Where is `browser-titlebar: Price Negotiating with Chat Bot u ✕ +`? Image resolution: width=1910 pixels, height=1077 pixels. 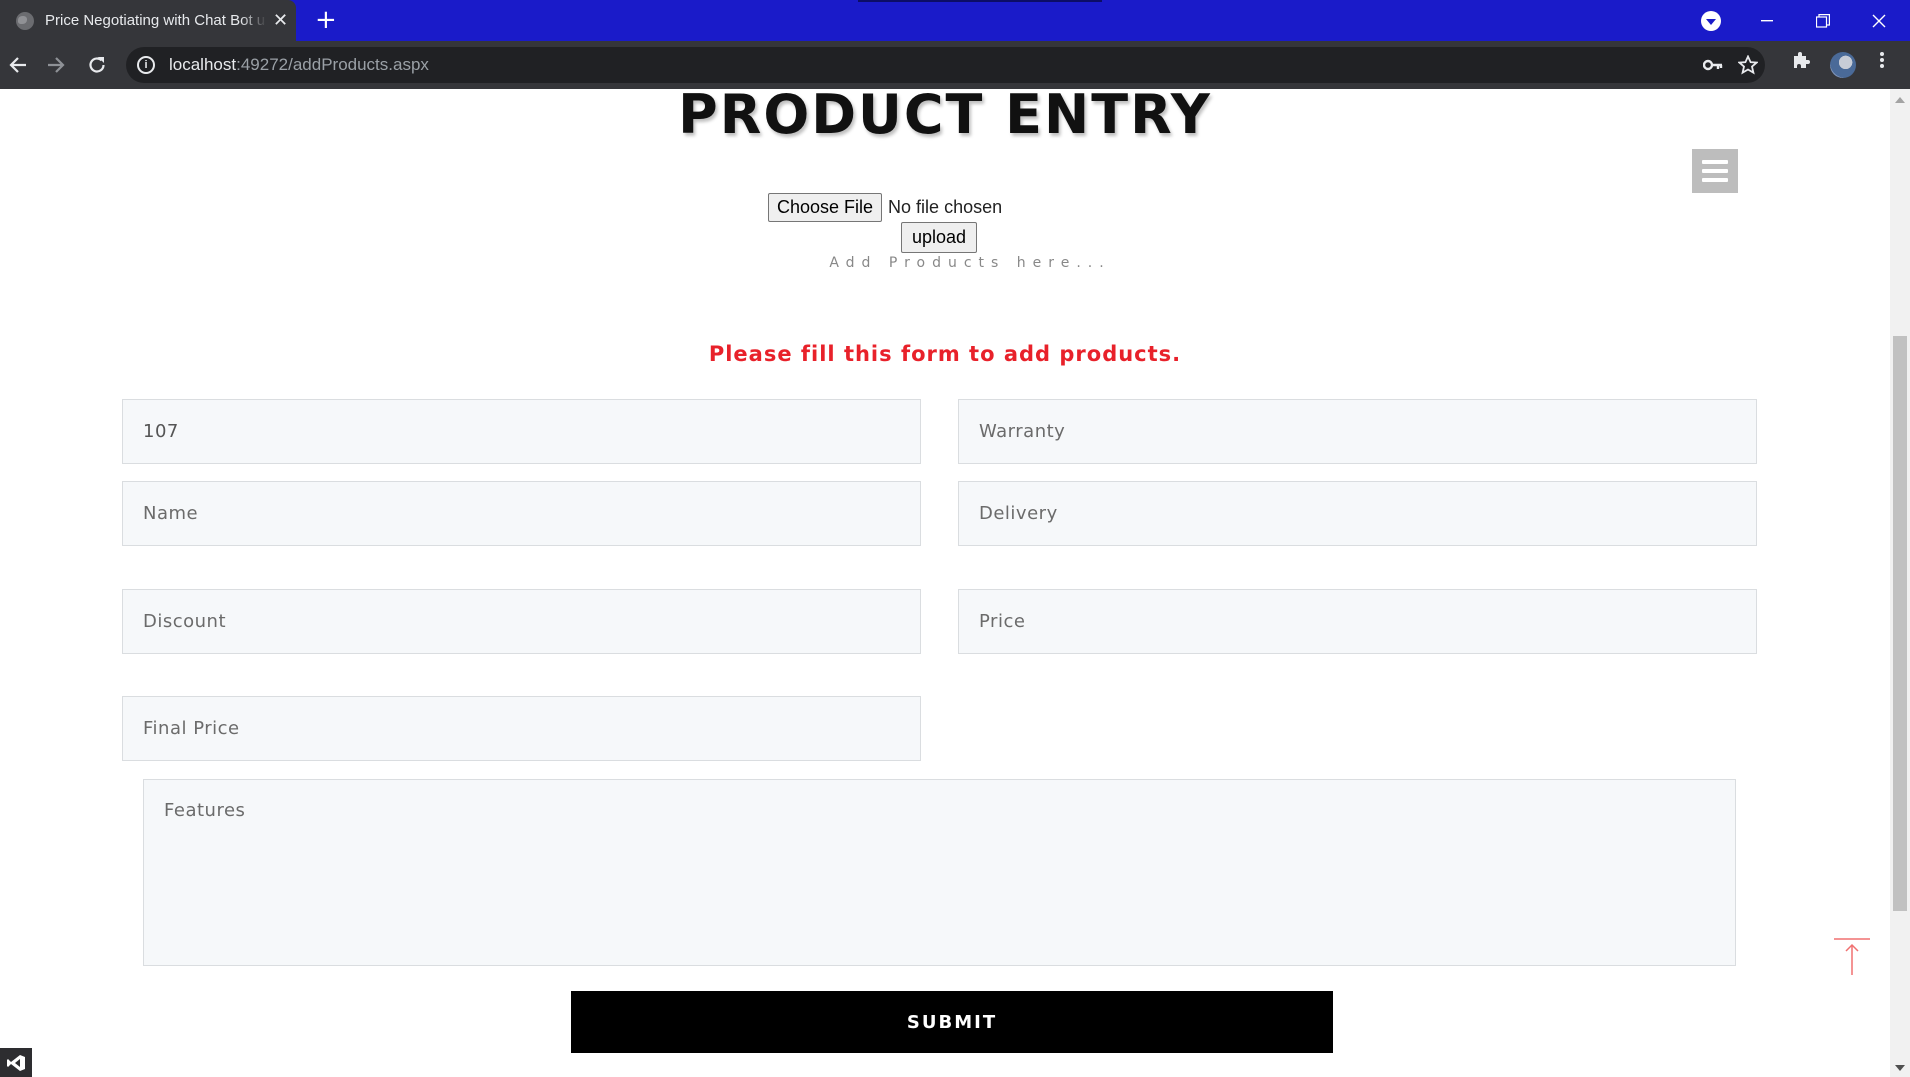 browser-titlebar: Price Negotiating with Chat Bot u ✕ + is located at coordinates (955, 20).